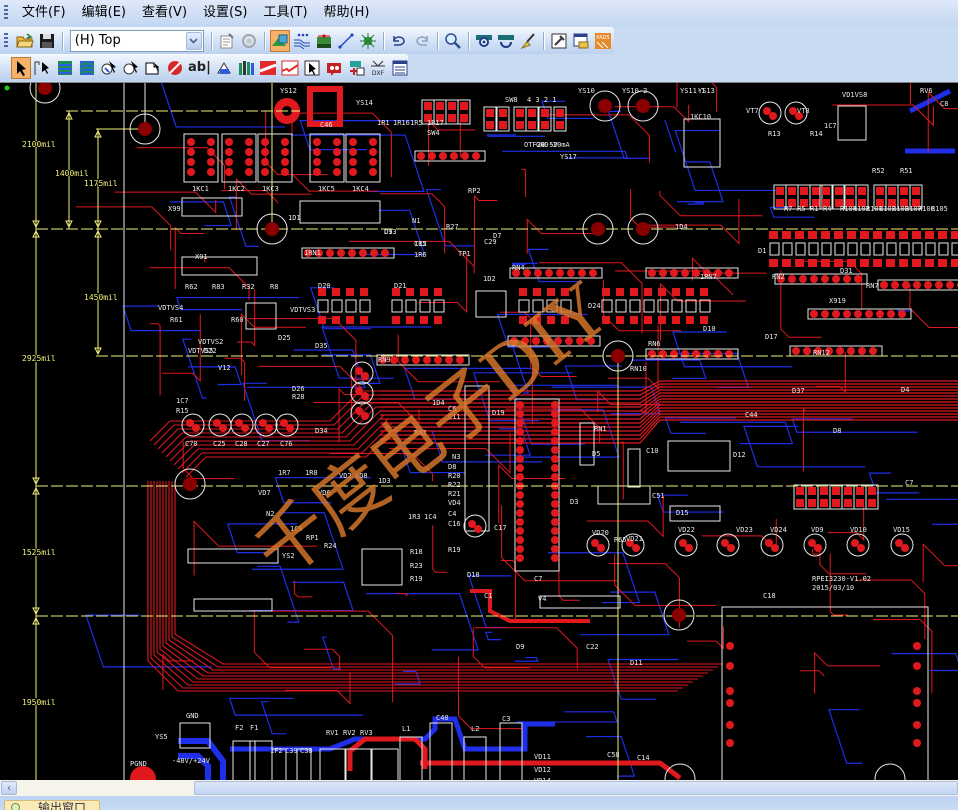  I want to click on refdes-label: D15, so click(682, 513).